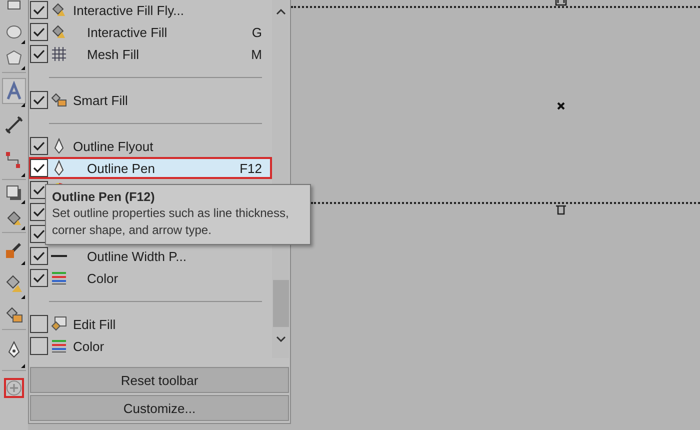 The height and width of the screenshot is (430, 700). Describe the element at coordinates (14, 193) in the screenshot. I see `drop-shadow-icon` at that location.